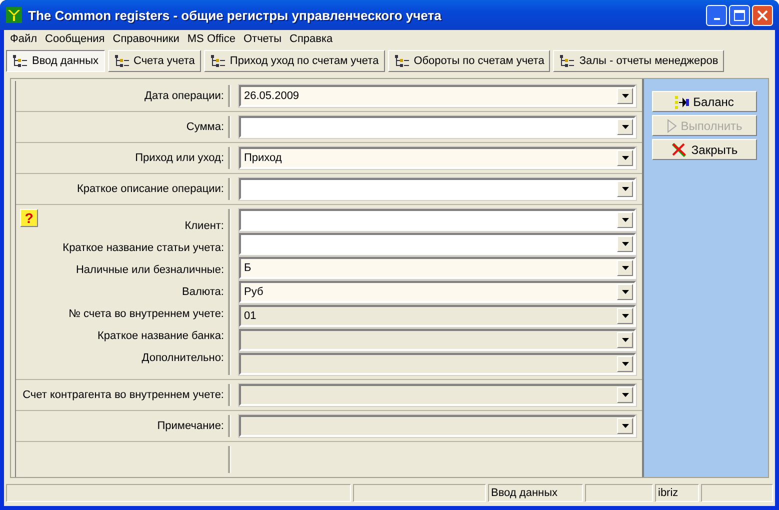 The image size is (779, 510). I want to click on menu-item: Справка, so click(313, 39).